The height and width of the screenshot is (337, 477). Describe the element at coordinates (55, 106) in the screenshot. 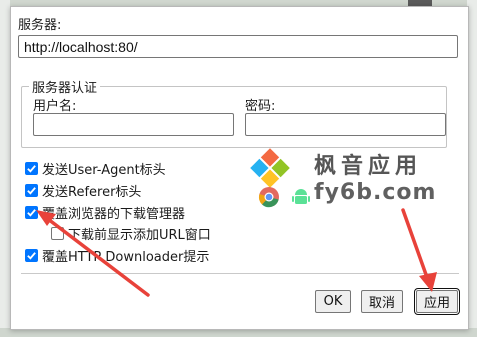

I see `username-label: 用户名:` at that location.